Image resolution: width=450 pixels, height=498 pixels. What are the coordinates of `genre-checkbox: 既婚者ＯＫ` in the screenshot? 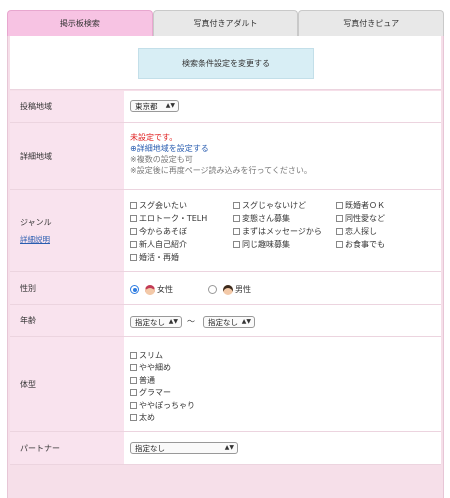 It's located at (381, 205).